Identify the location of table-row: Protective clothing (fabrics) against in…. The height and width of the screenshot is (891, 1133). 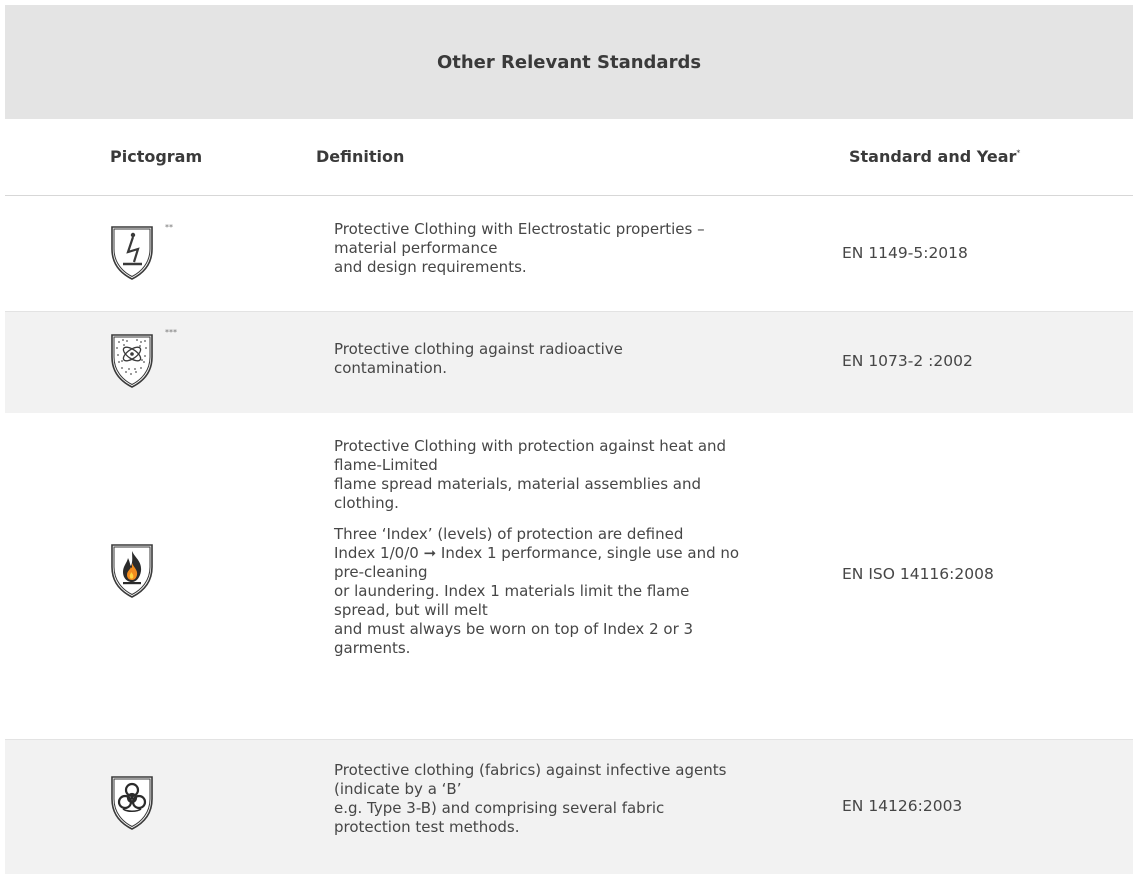
(569, 807).